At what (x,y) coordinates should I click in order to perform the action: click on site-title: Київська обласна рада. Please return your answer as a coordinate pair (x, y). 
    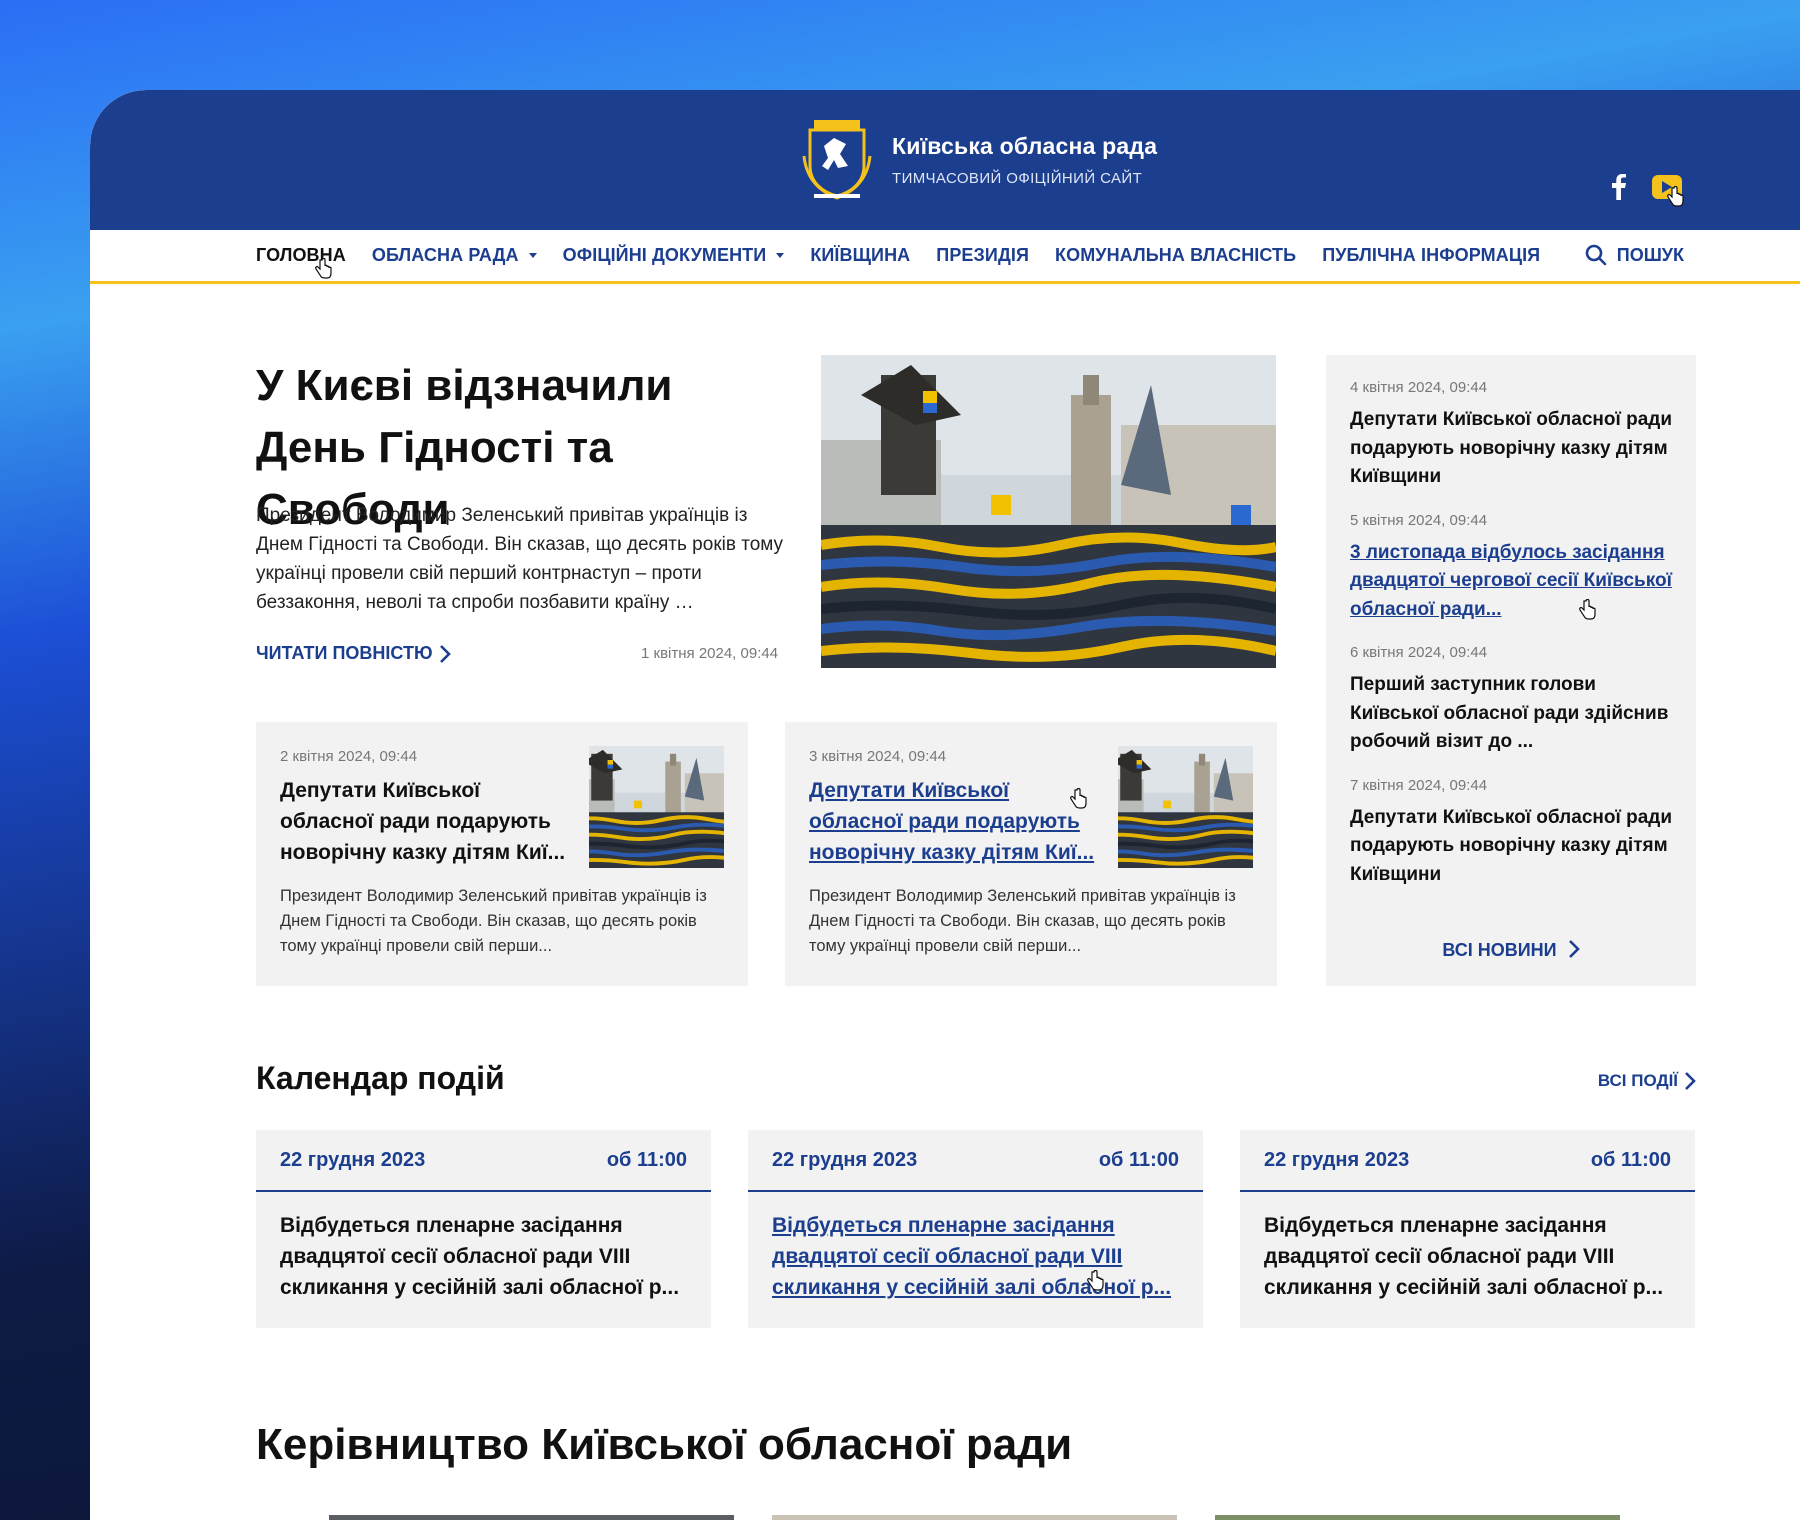
    Looking at the image, I should click on (1025, 146).